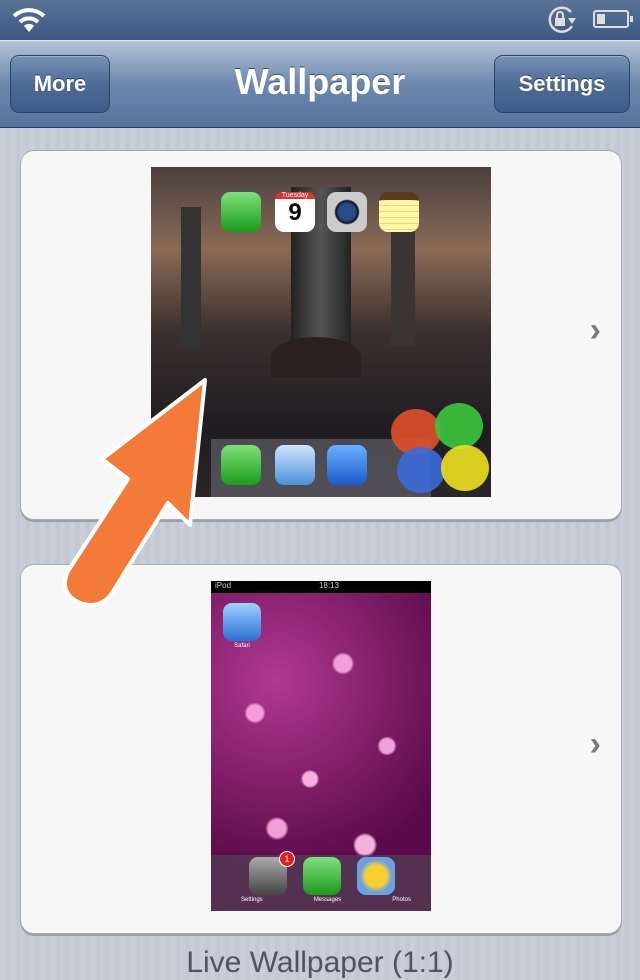 The image size is (640, 980). I want to click on settings-button: Settings, so click(562, 84).